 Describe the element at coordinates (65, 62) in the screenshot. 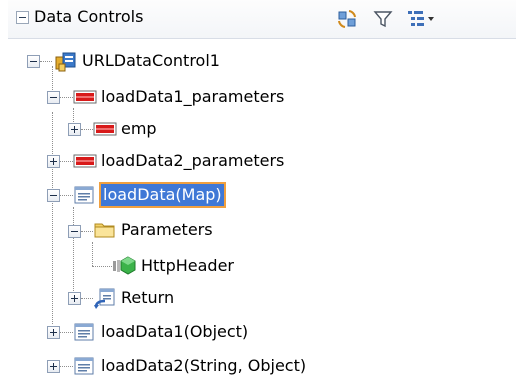

I see `datacontrol-icon` at that location.